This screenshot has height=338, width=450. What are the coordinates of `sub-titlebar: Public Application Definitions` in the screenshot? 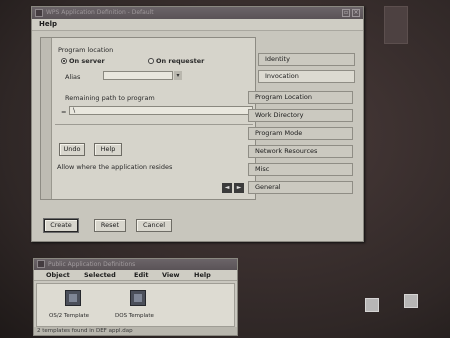 It's located at (135, 264).